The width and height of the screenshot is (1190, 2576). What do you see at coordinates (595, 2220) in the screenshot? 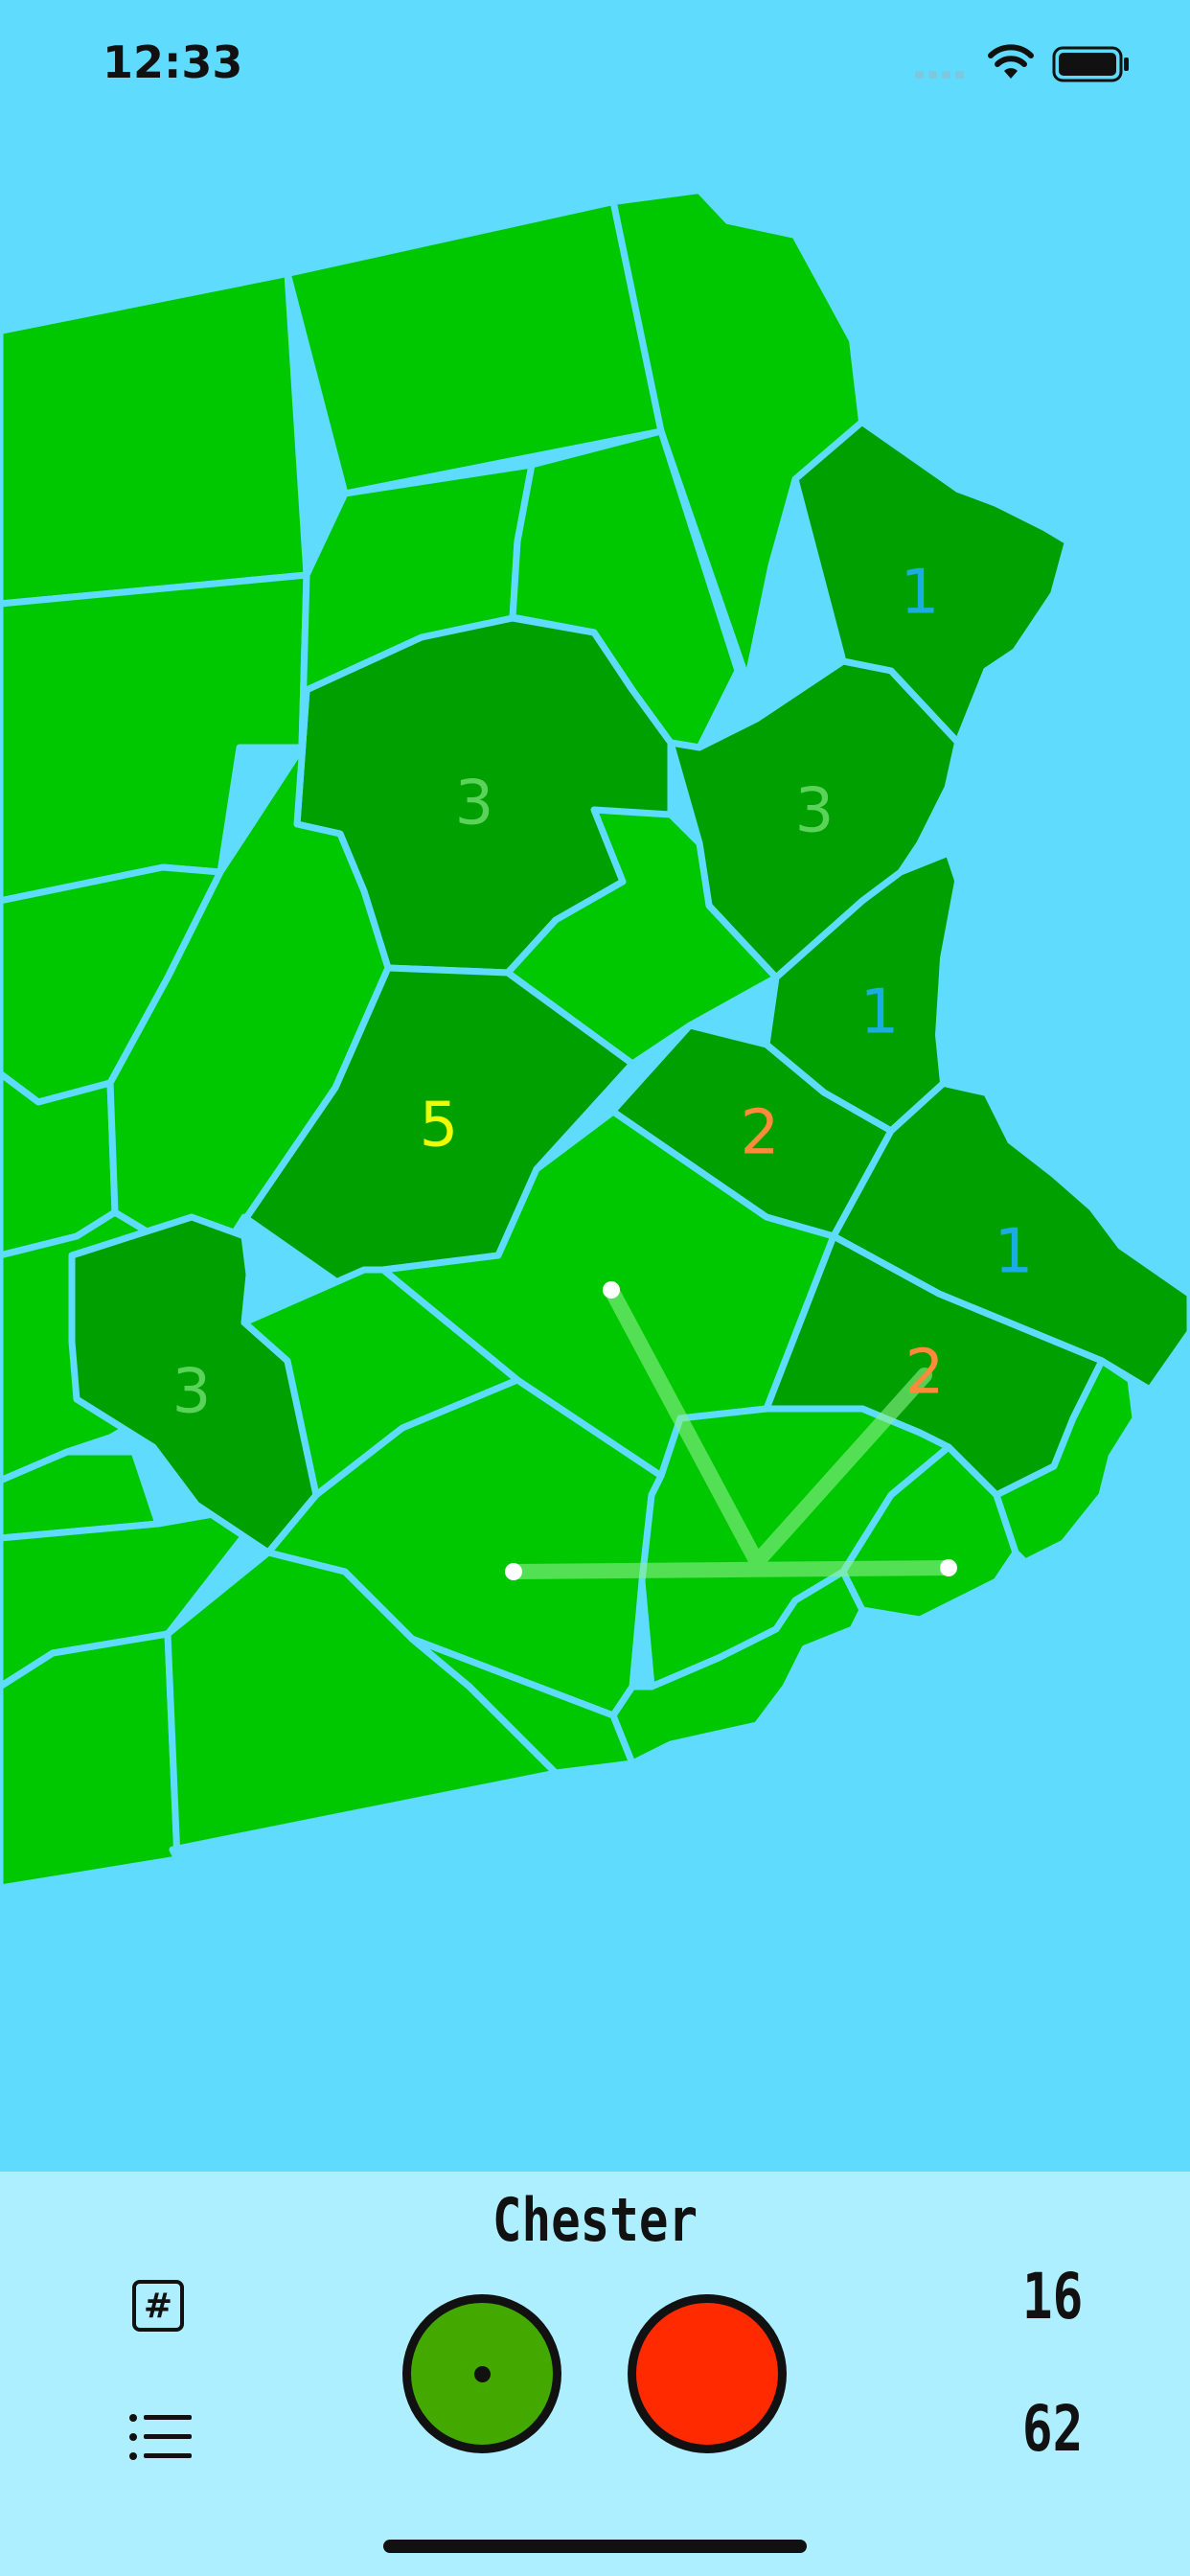
I see `county-name: Chester` at bounding box center [595, 2220].